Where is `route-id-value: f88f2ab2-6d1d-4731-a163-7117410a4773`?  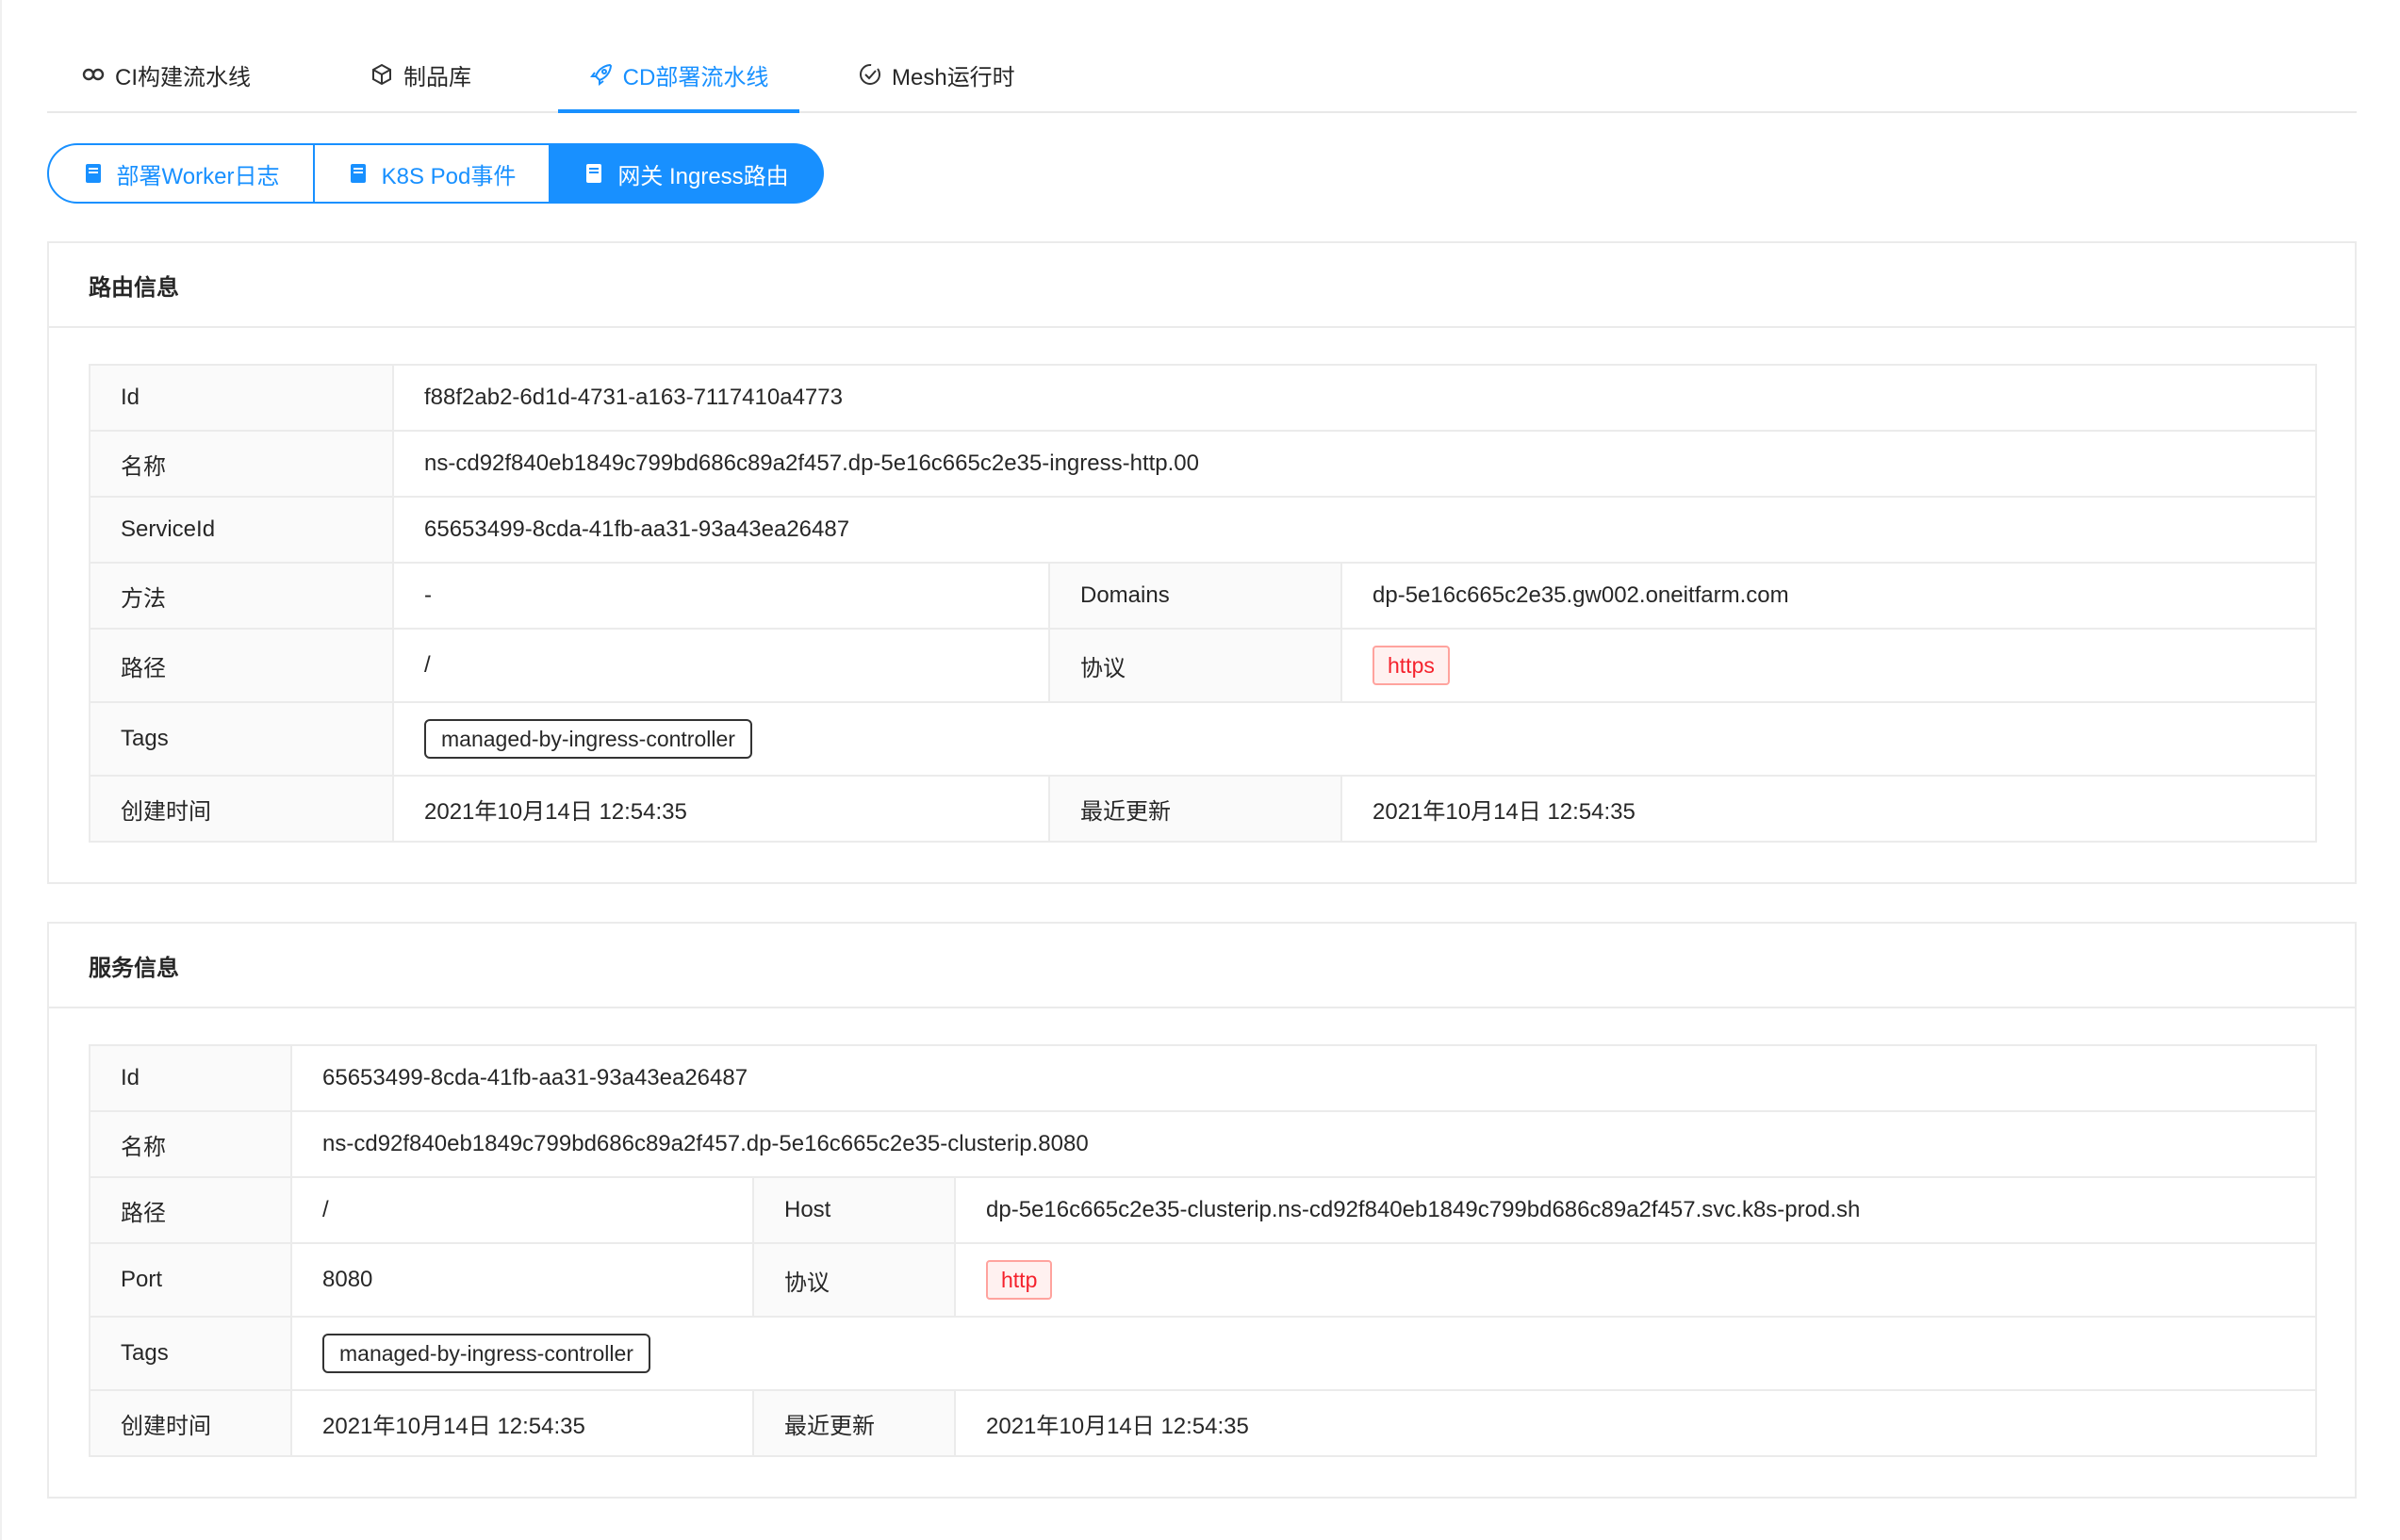
route-id-value: f88f2ab2-6d1d-4731-a163-7117410a4773 is located at coordinates (1354, 398).